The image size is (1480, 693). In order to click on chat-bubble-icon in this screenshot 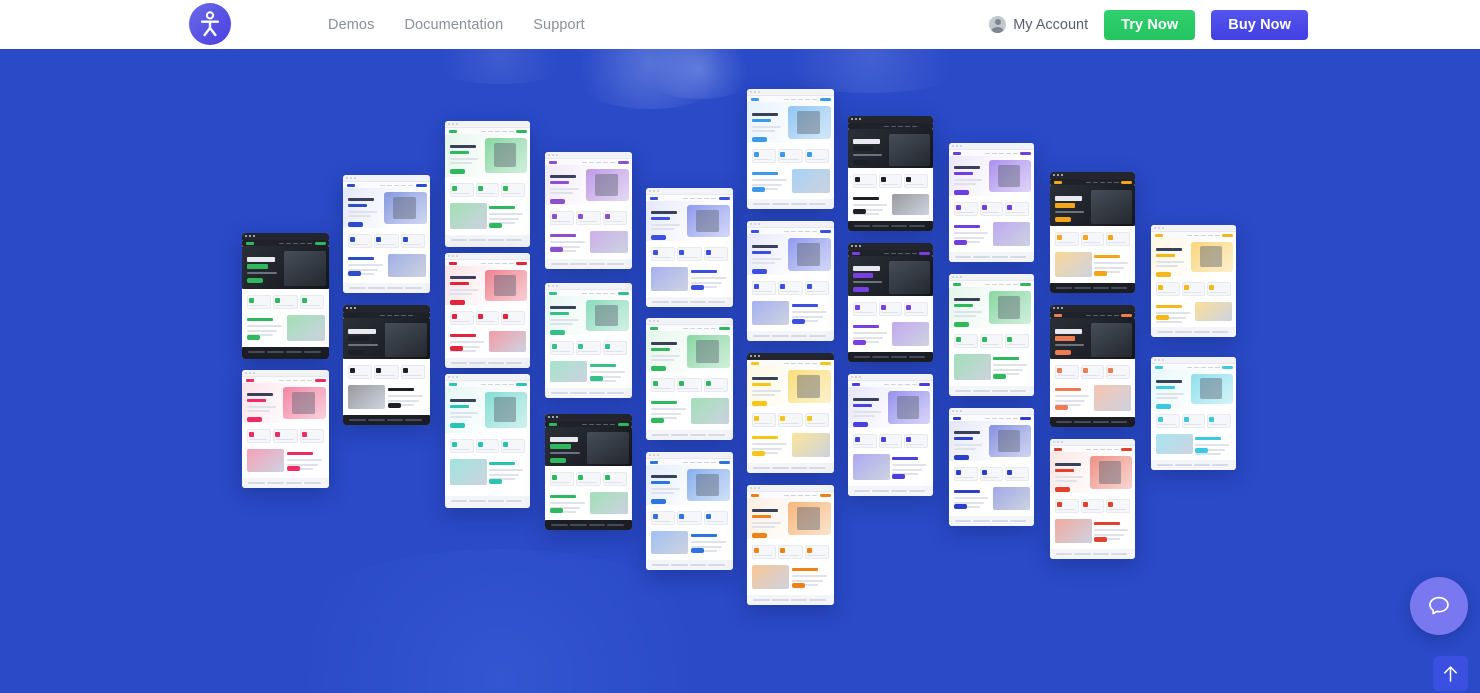, I will do `click(1439, 605)`.